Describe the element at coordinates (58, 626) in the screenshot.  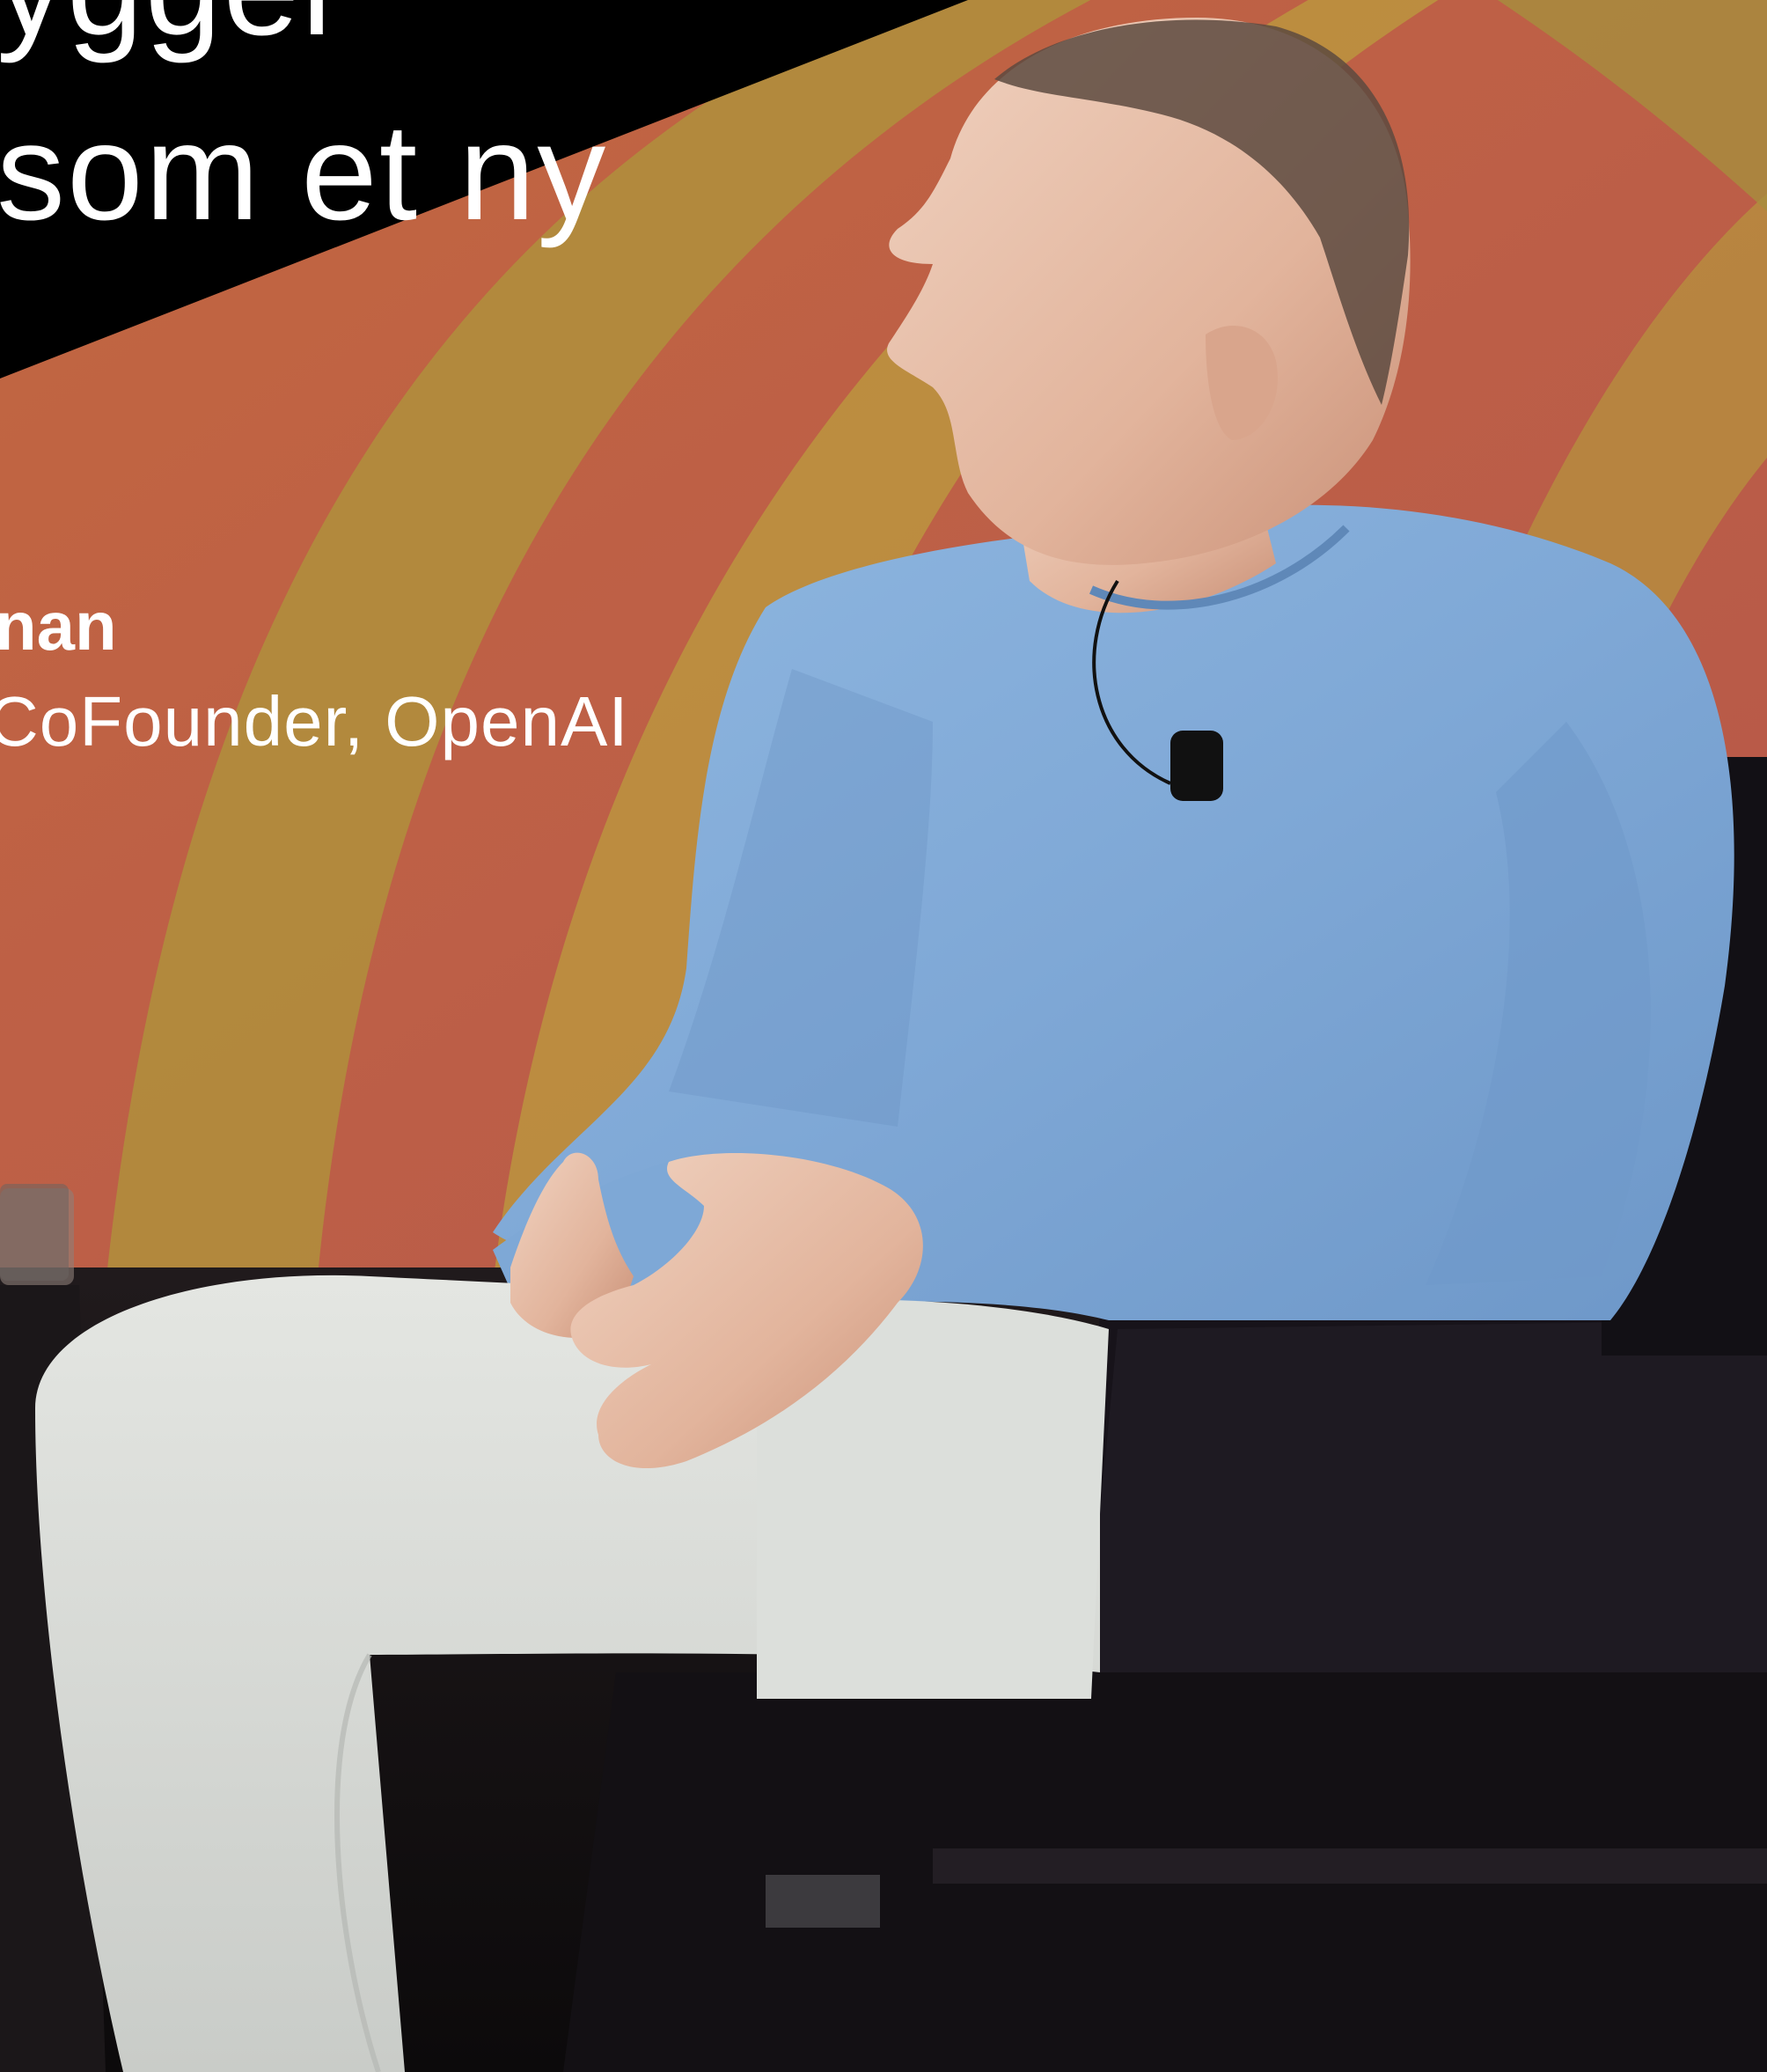
I see `speaker-name: nan` at that location.